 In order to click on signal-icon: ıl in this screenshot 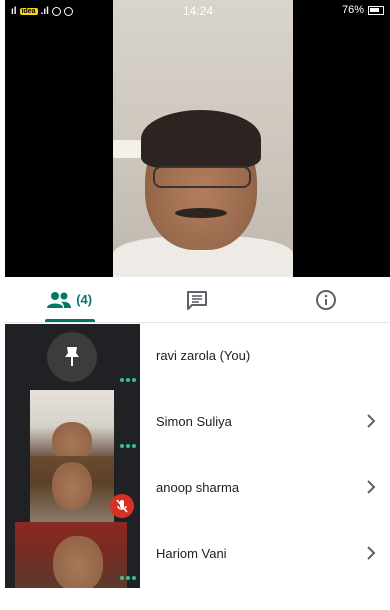, I will do `click(14, 11)`.